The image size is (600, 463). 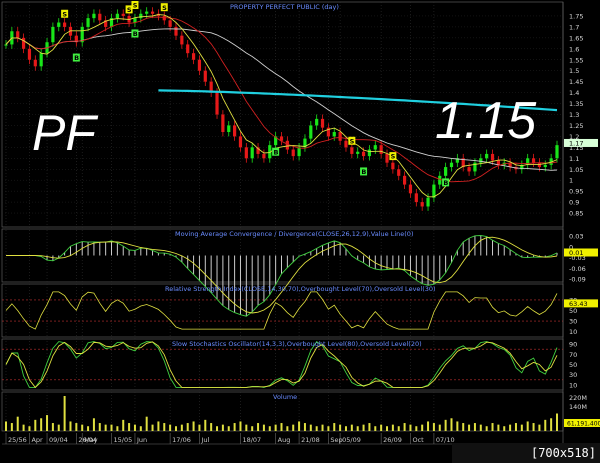 I want to click on macd-tick-label: -0.09, so click(x=577, y=280).